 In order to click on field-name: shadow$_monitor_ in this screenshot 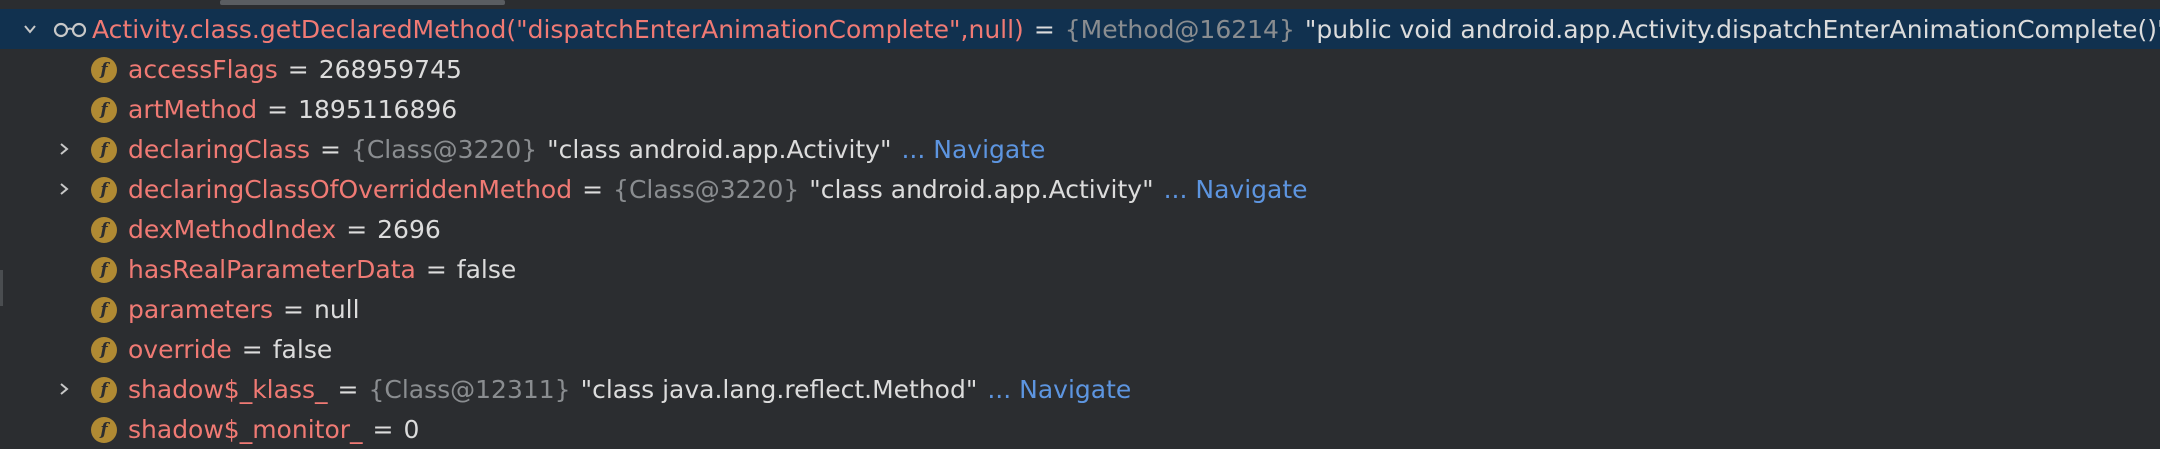, I will do `click(245, 429)`.